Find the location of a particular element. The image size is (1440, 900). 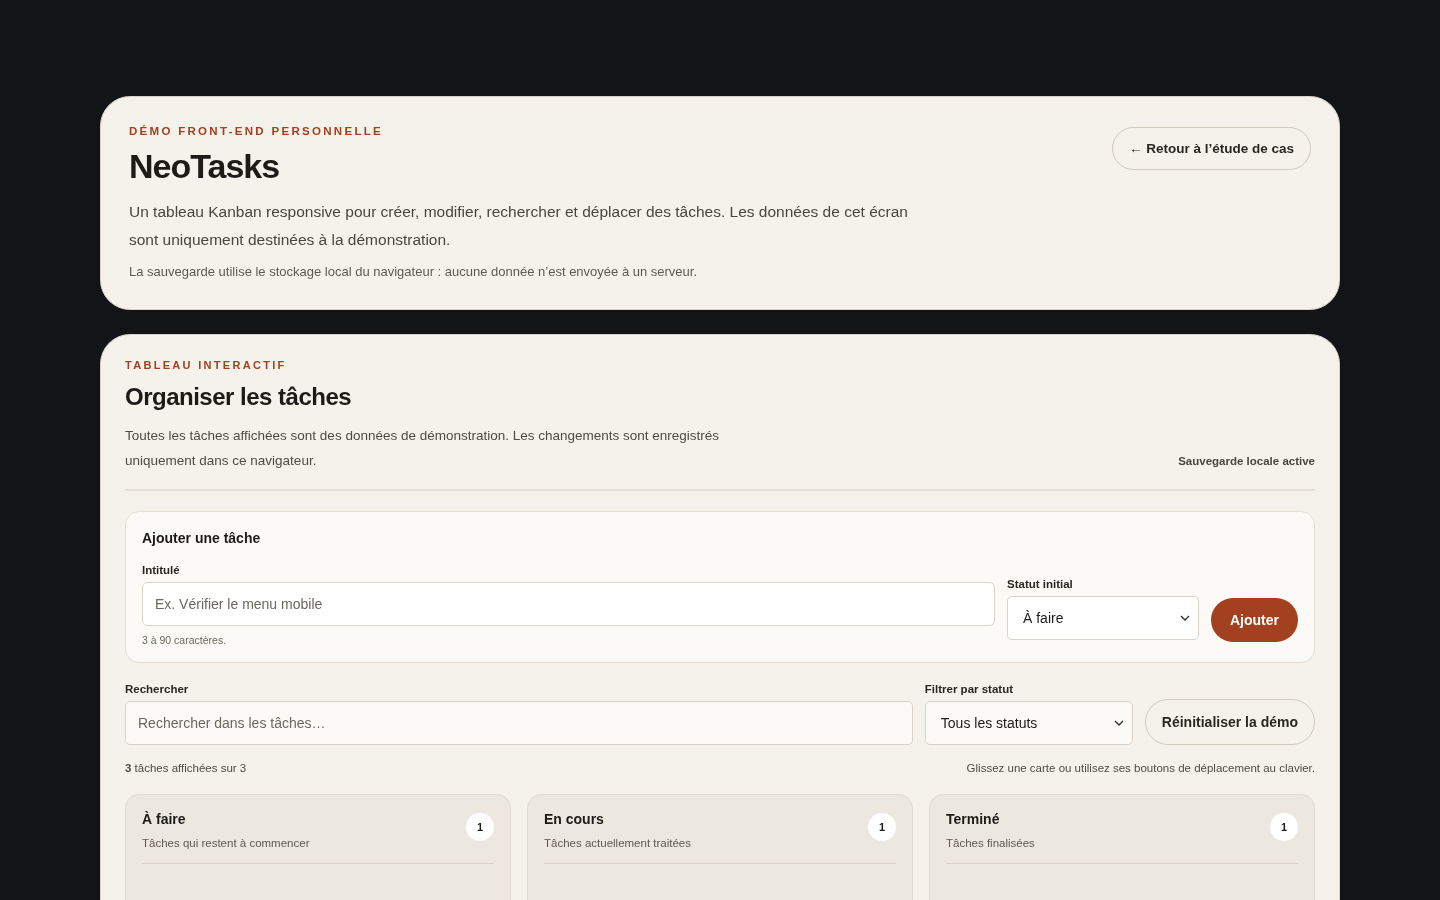

intro-description: Un tableau Kanban responsive pour créer, modifier, rechercher et déplacer des tâches. Les données de cet écran sont uniquement destinées à la démonstration. is located at coordinates (519, 226).